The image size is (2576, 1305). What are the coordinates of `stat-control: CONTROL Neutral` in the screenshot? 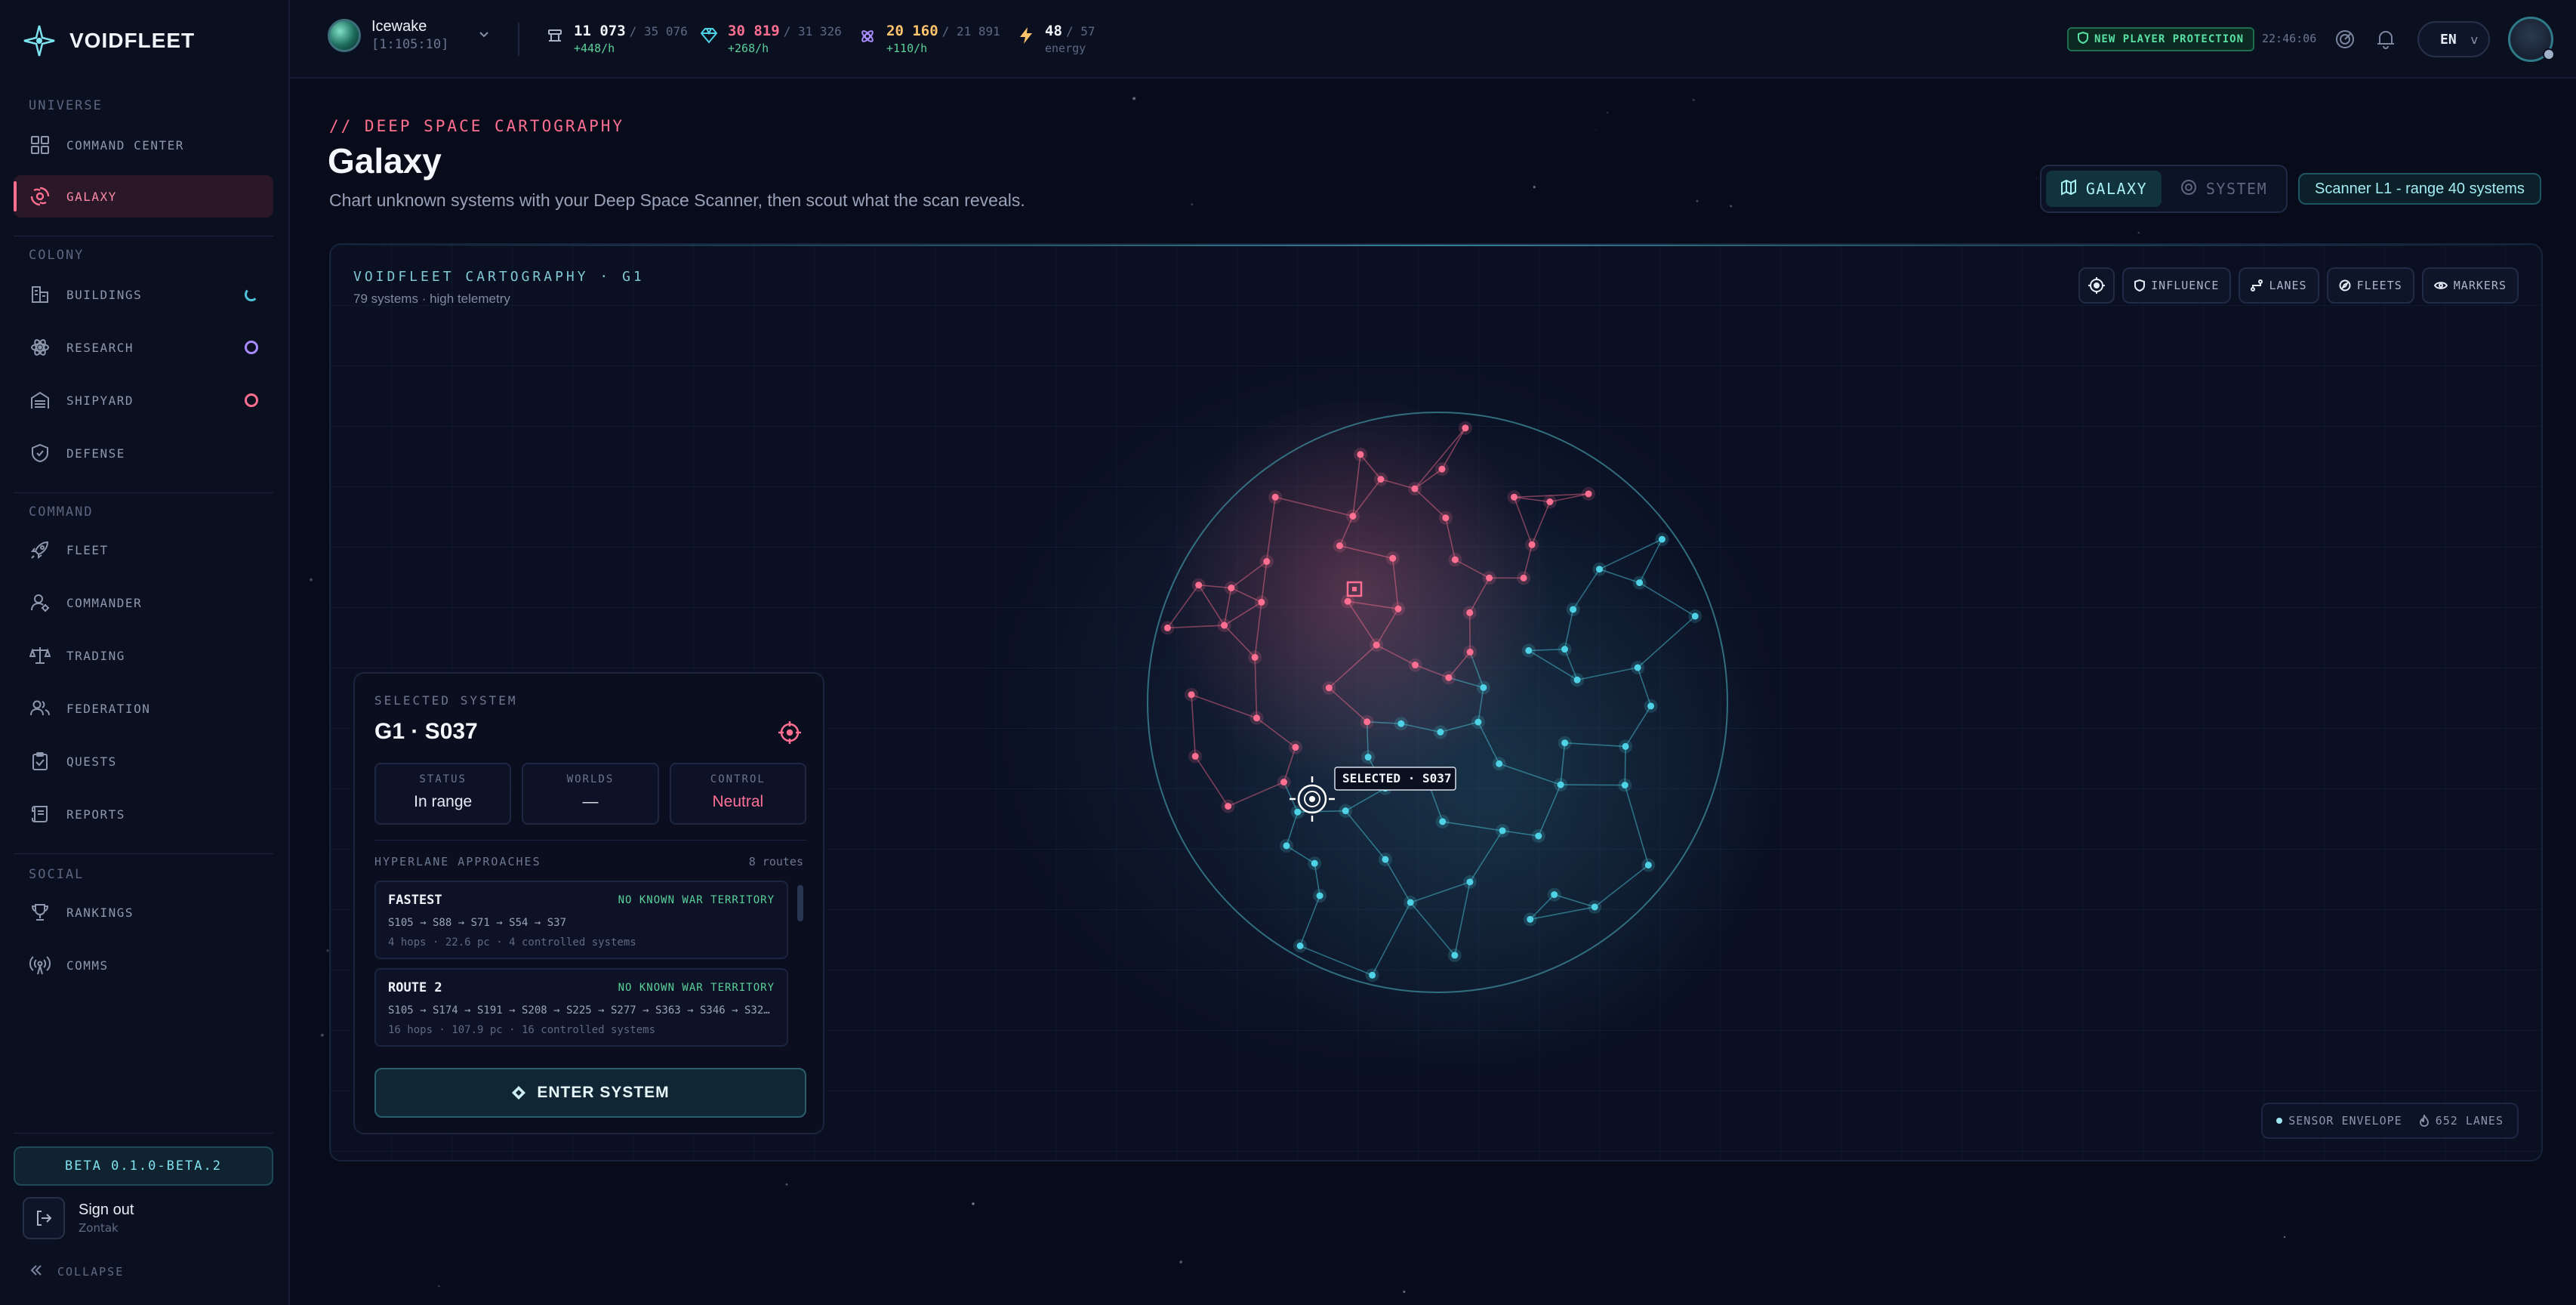 It's located at (737, 794).